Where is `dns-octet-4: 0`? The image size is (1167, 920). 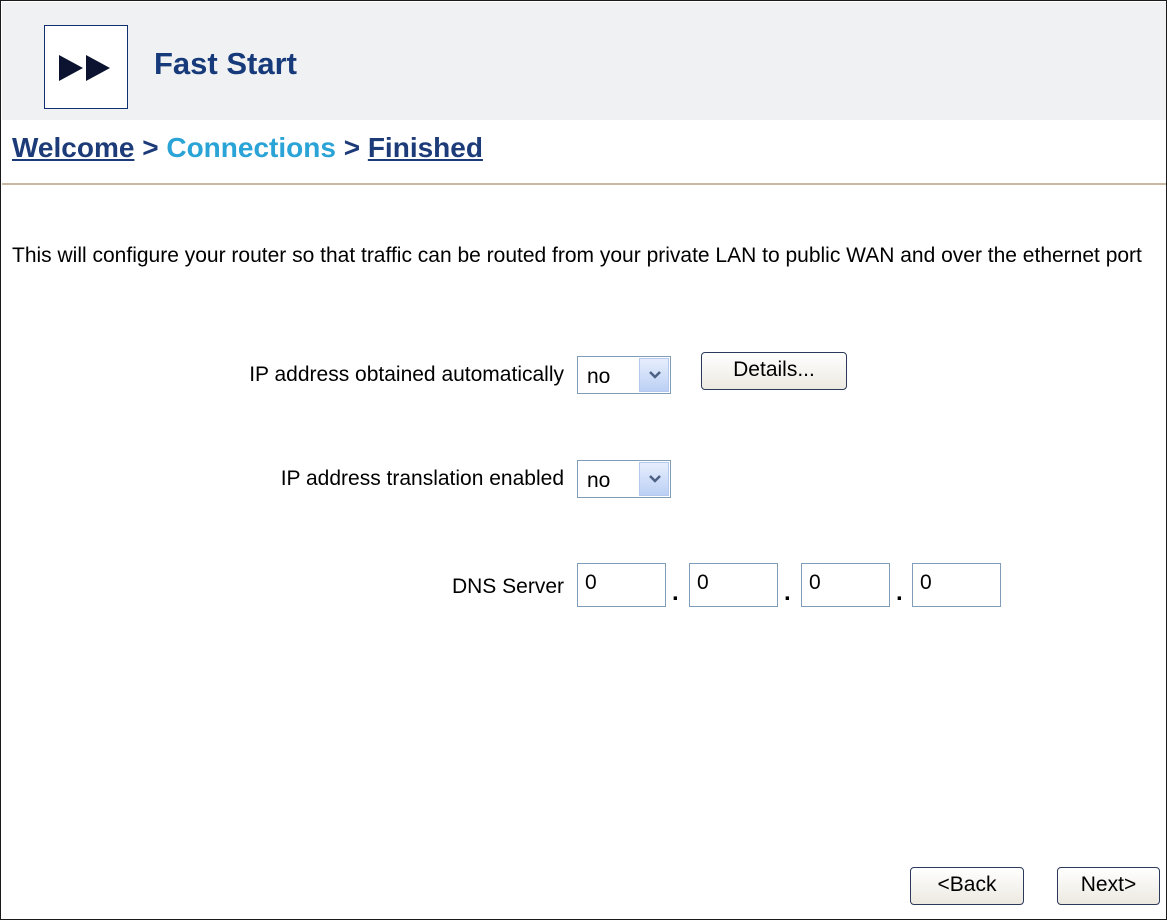 dns-octet-4: 0 is located at coordinates (956, 585).